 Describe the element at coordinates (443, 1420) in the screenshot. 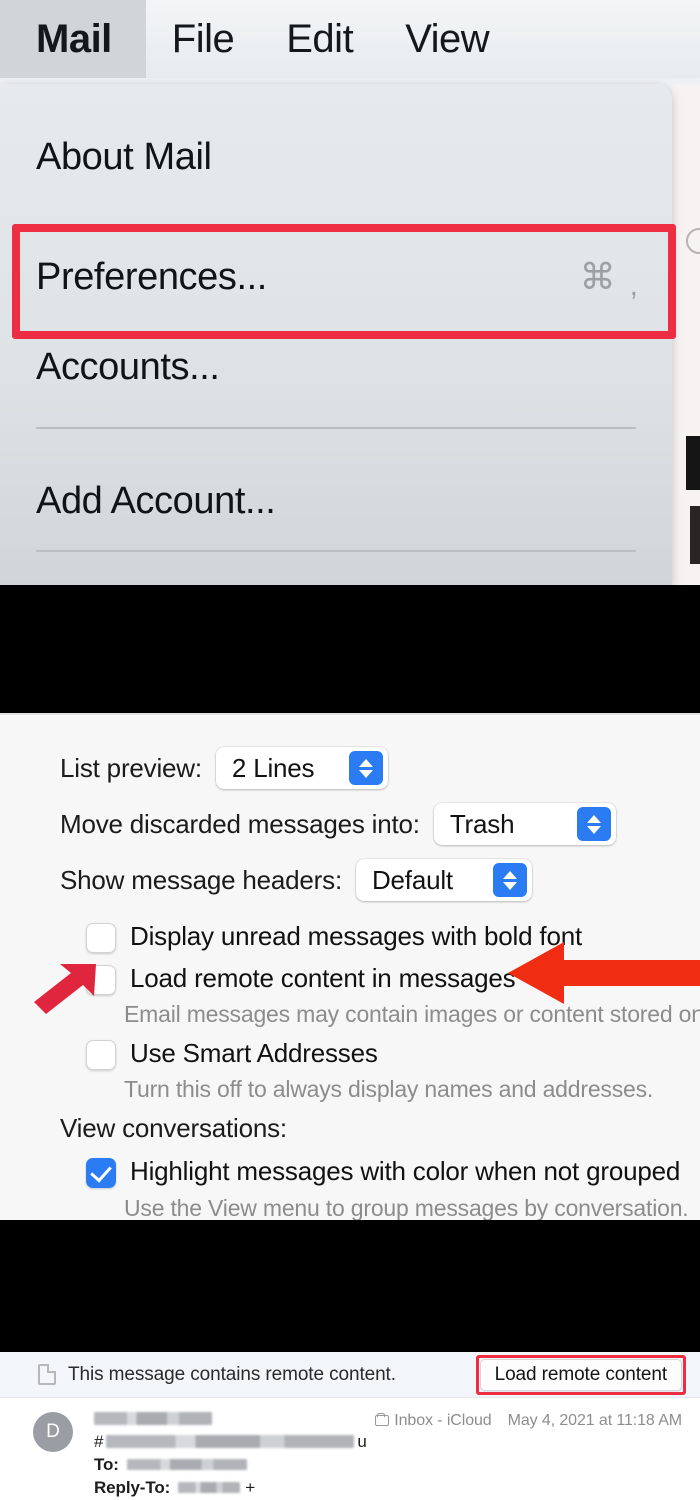

I see `mailbox-name: Inbox - iCloud` at that location.